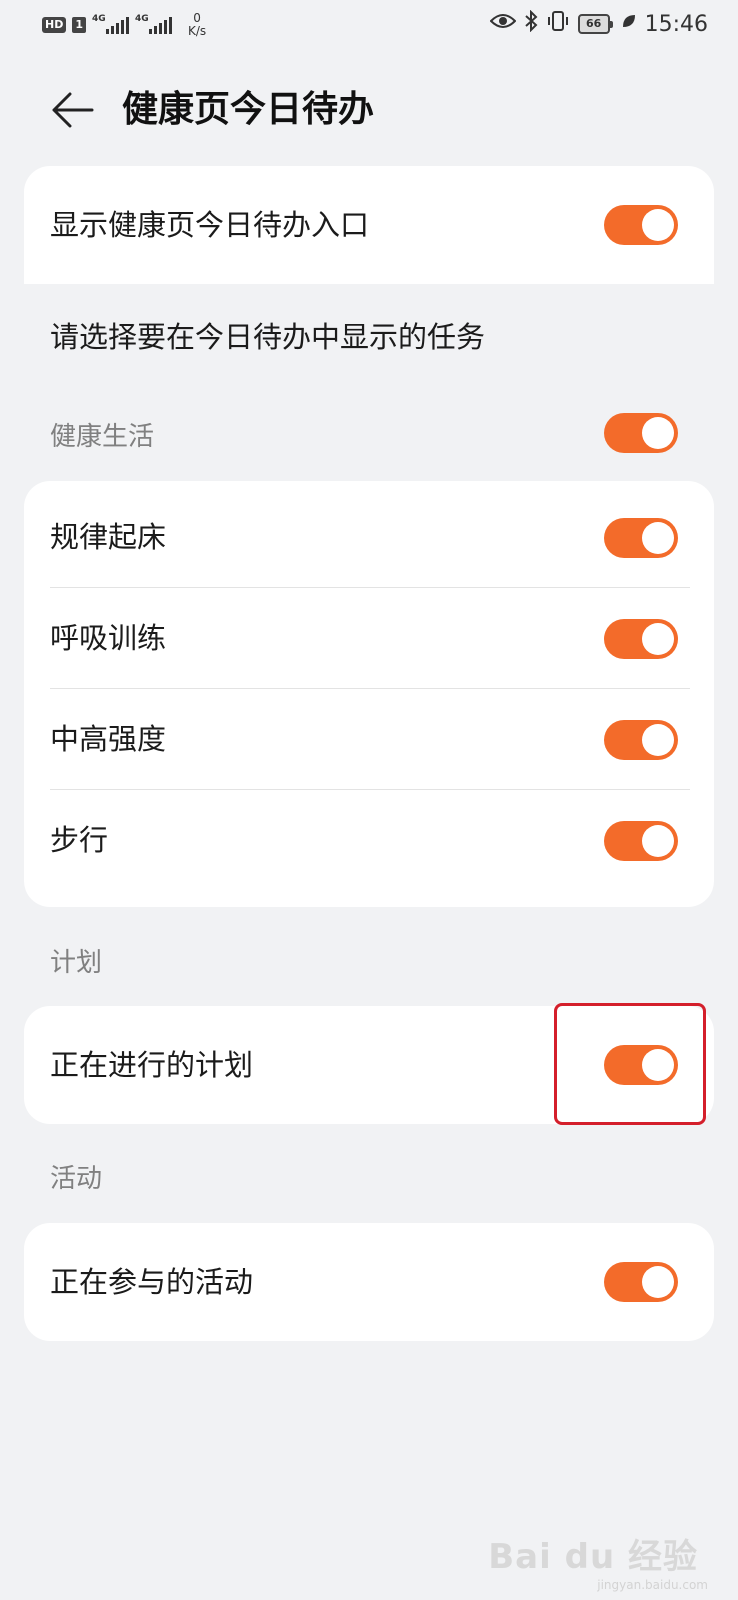  I want to click on page-header: 健康页今日待办, so click(369, 110).